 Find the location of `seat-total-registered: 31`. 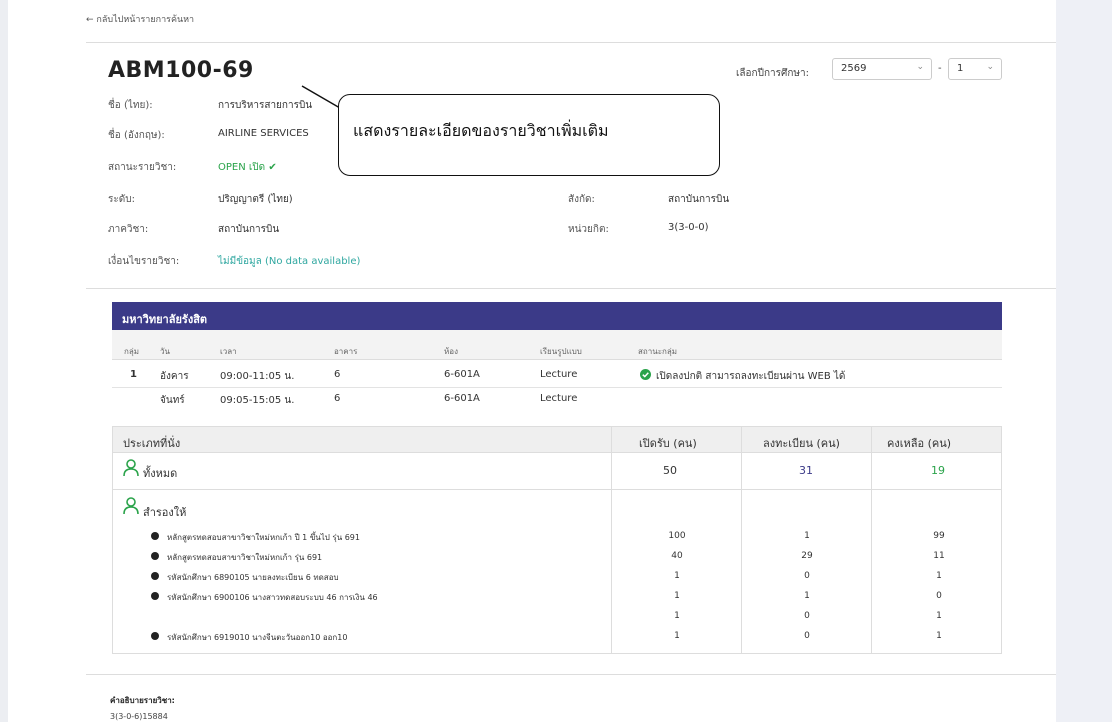

seat-total-registered: 31 is located at coordinates (806, 470).